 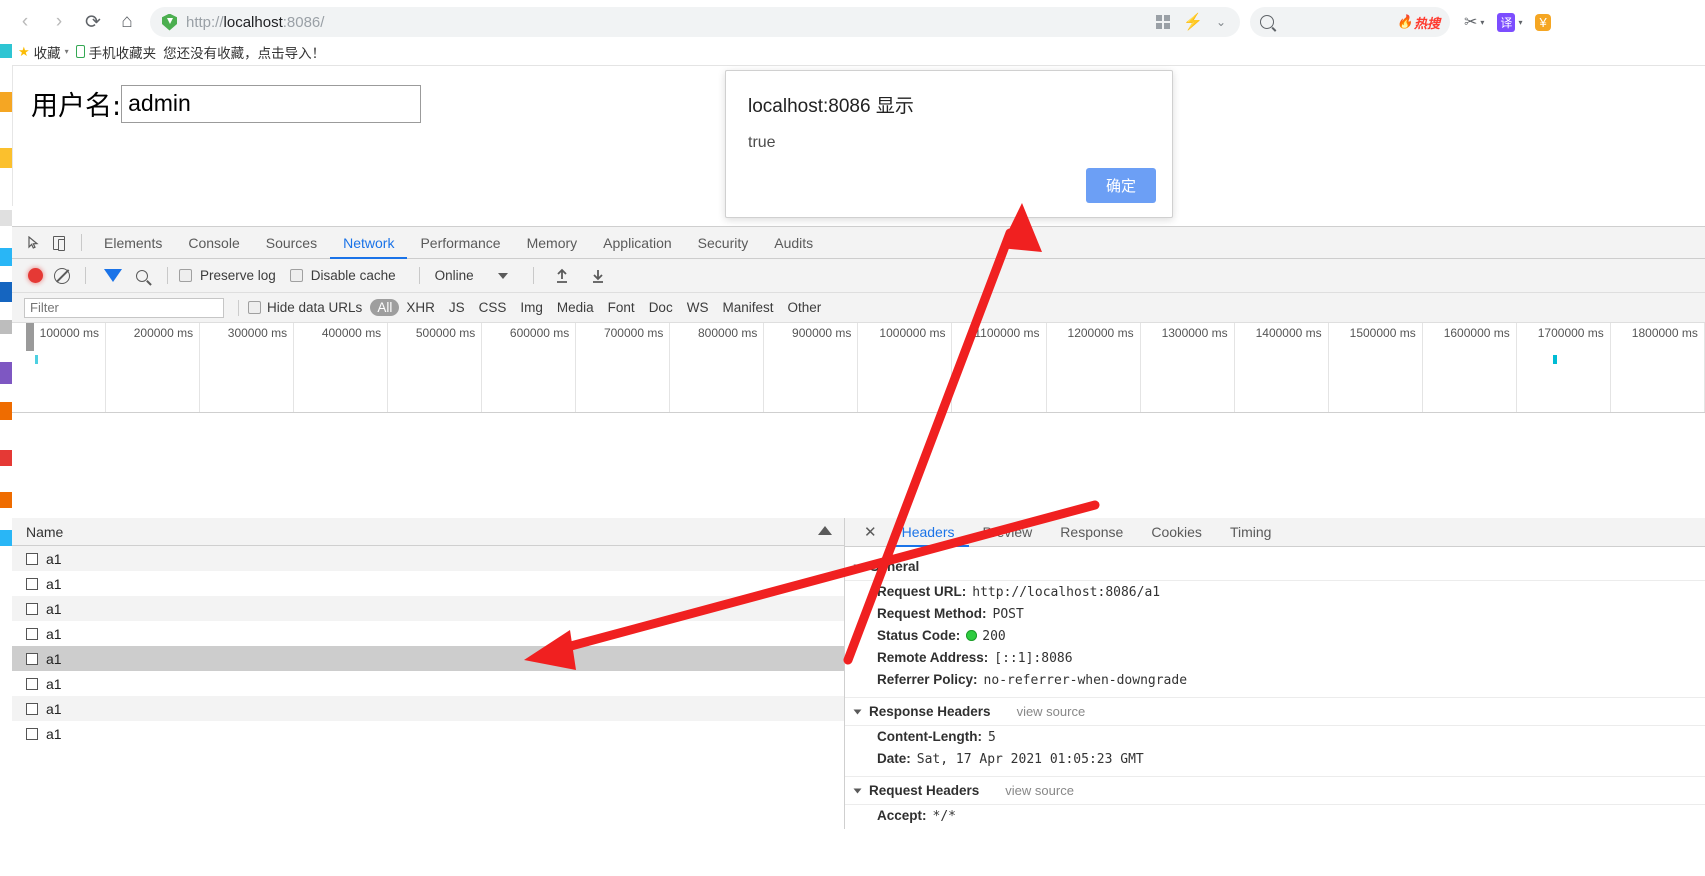 What do you see at coordinates (124, 307) in the screenshot?
I see `filter-input` at bounding box center [124, 307].